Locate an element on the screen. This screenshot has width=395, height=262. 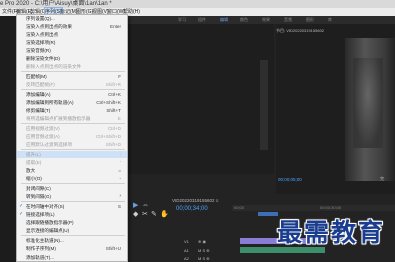
source-preview-strip is located at coordinates (264, 105).